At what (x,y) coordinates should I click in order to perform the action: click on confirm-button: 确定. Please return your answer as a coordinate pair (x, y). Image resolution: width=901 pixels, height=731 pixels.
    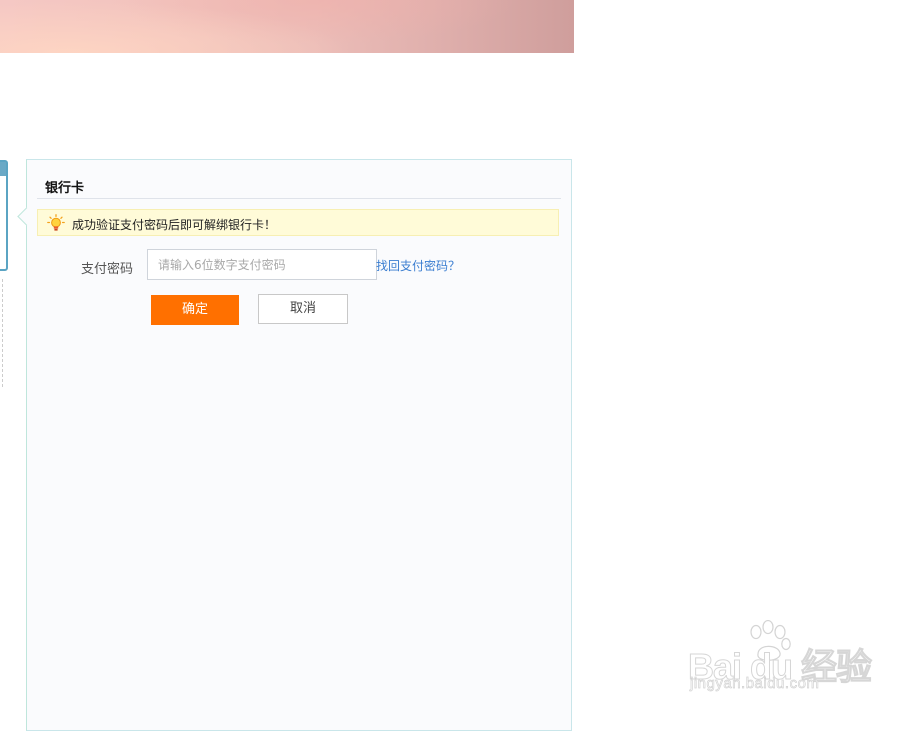
    Looking at the image, I should click on (195, 310).